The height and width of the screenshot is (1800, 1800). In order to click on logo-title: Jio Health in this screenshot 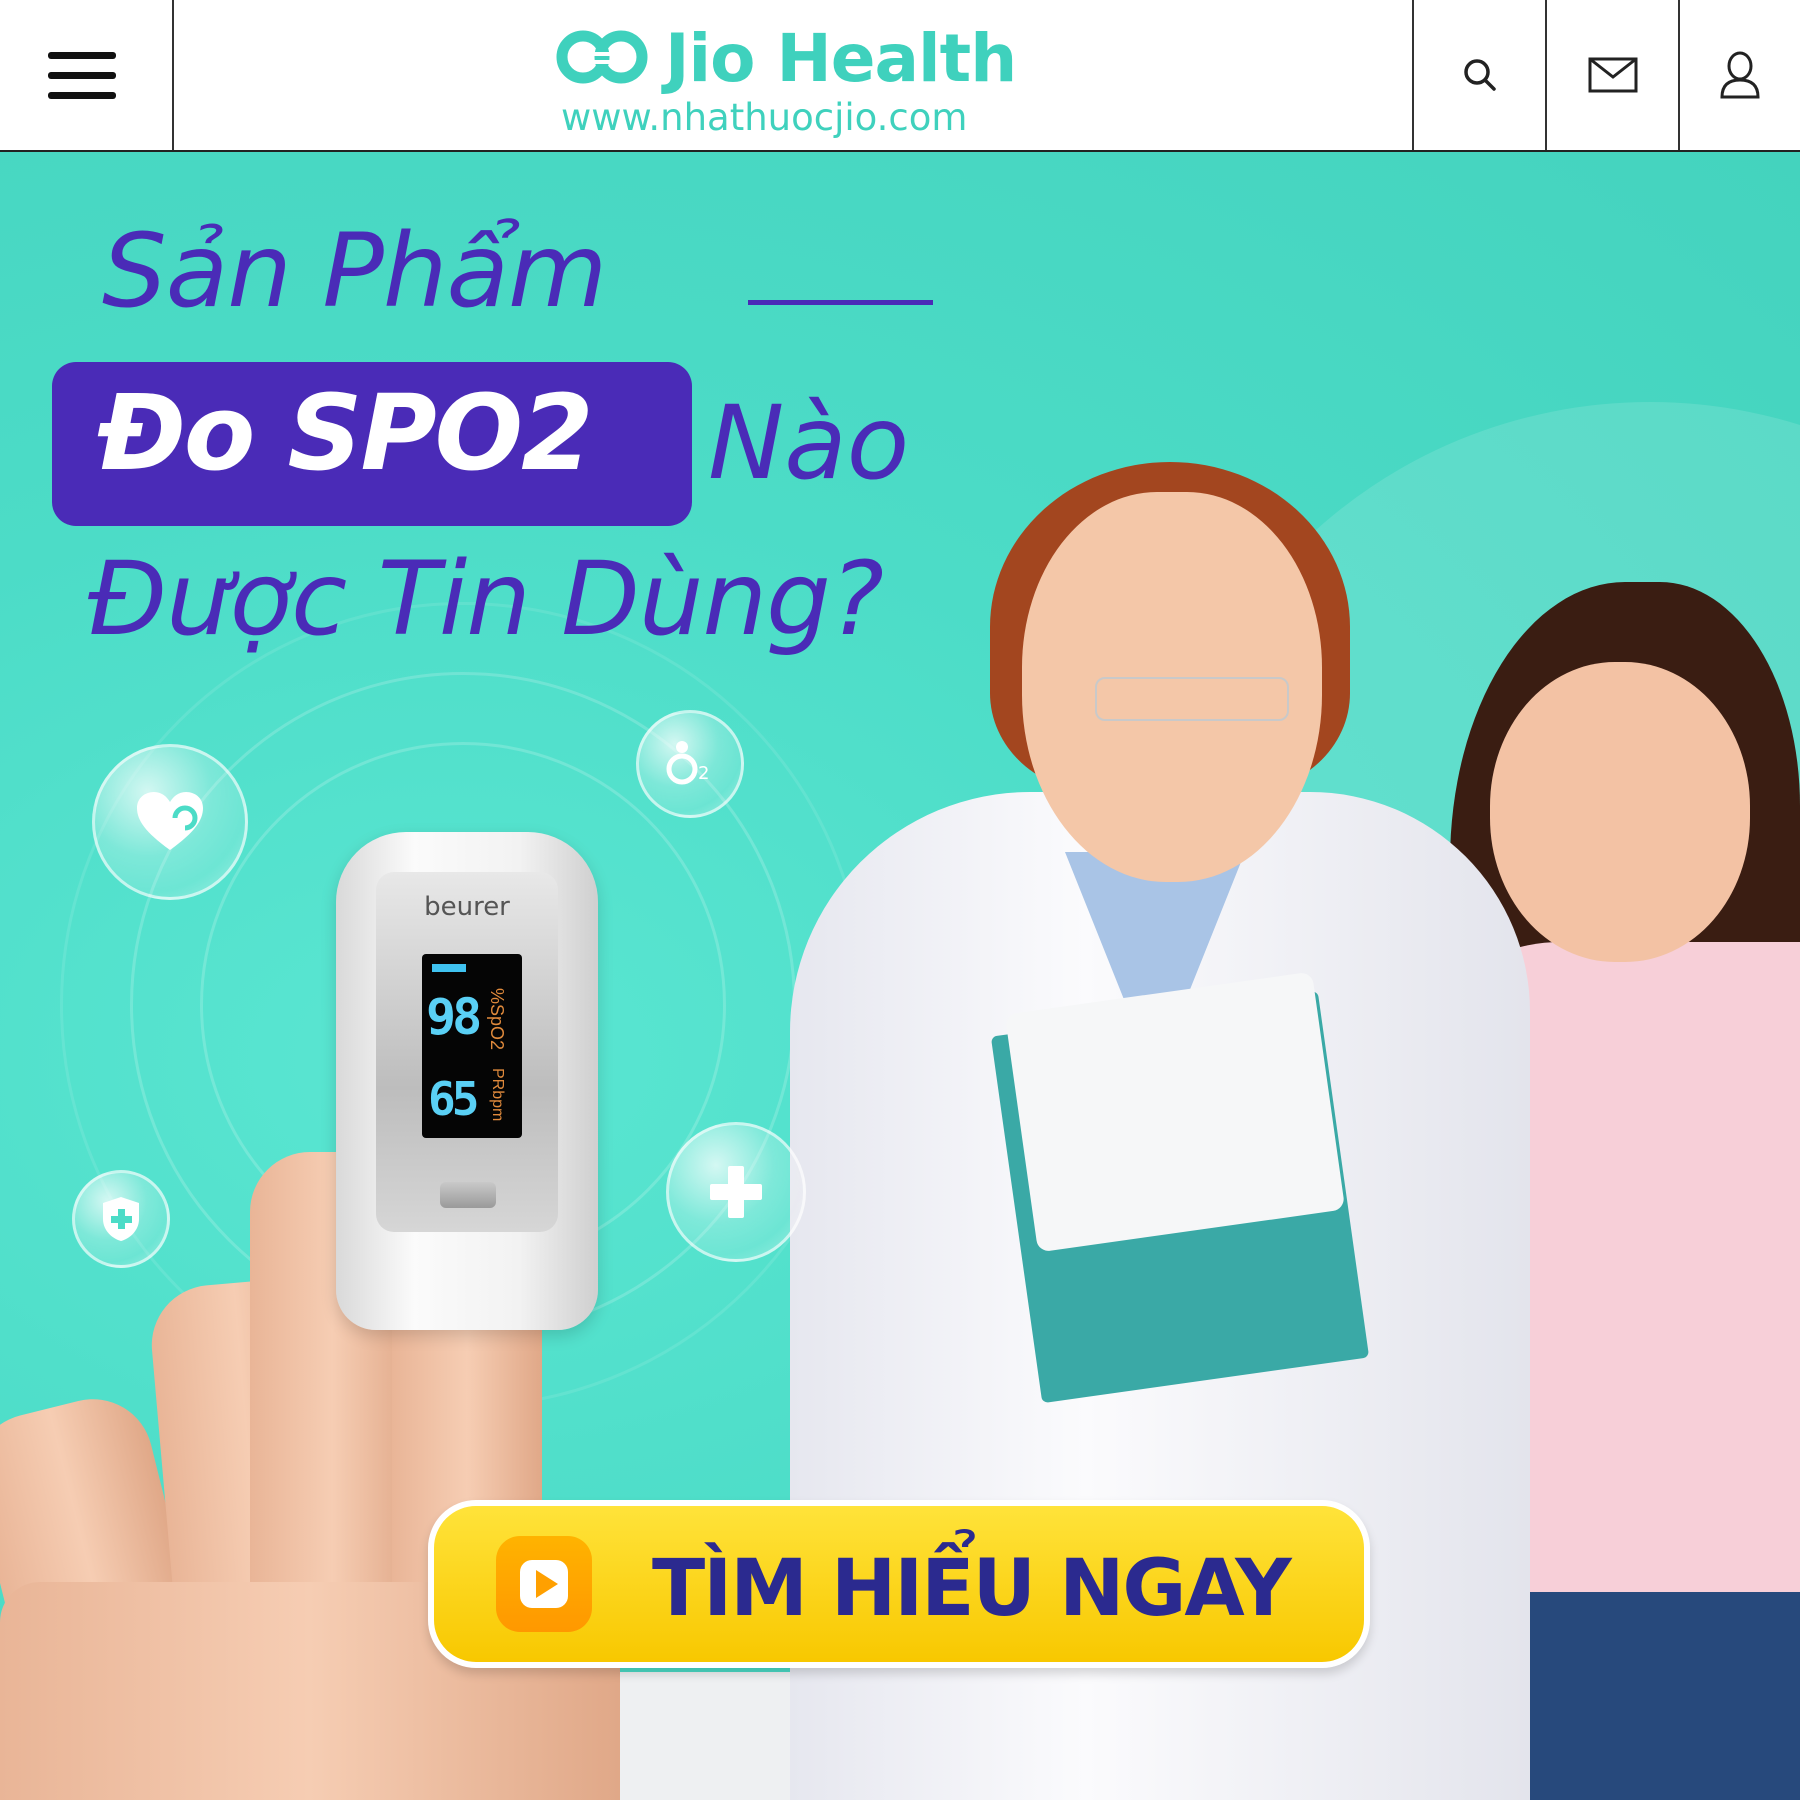, I will do `click(841, 58)`.